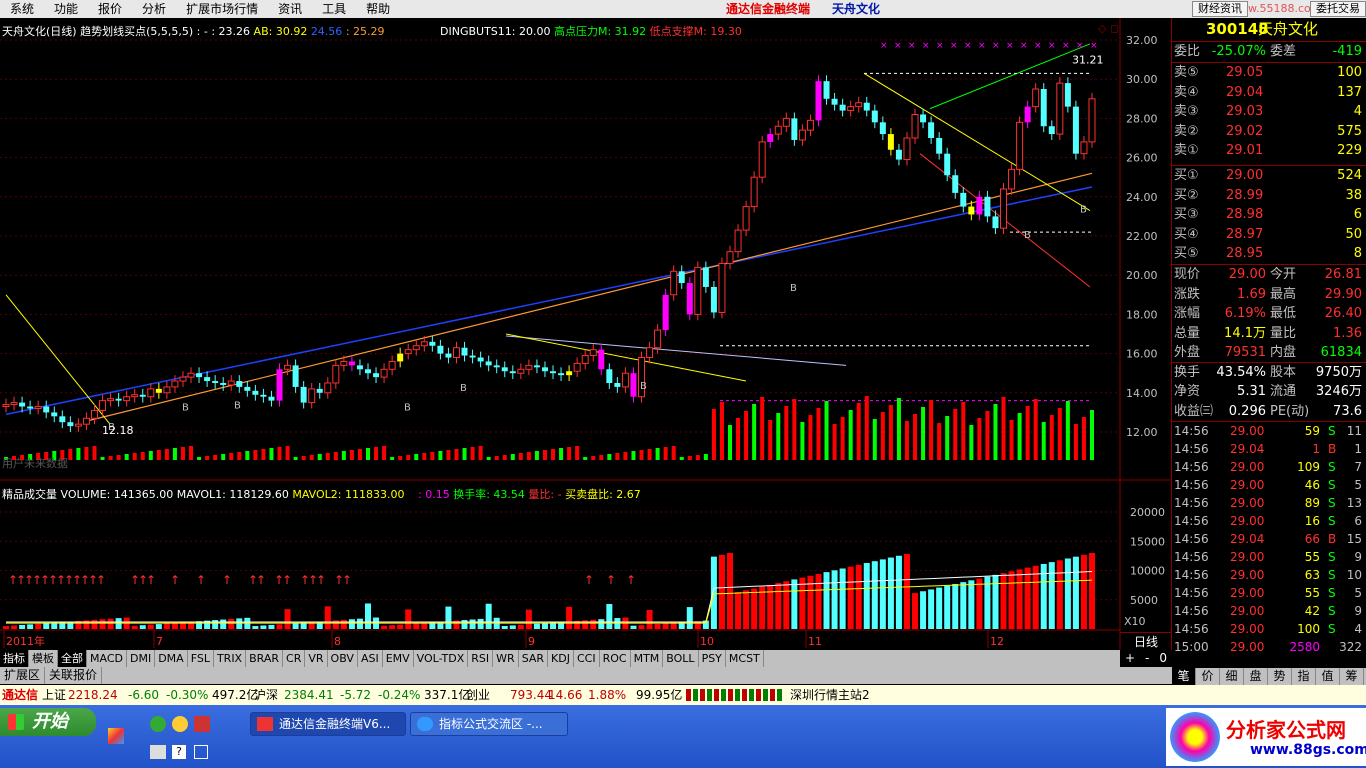  I want to click on indicator-tab: ASI, so click(370, 658).